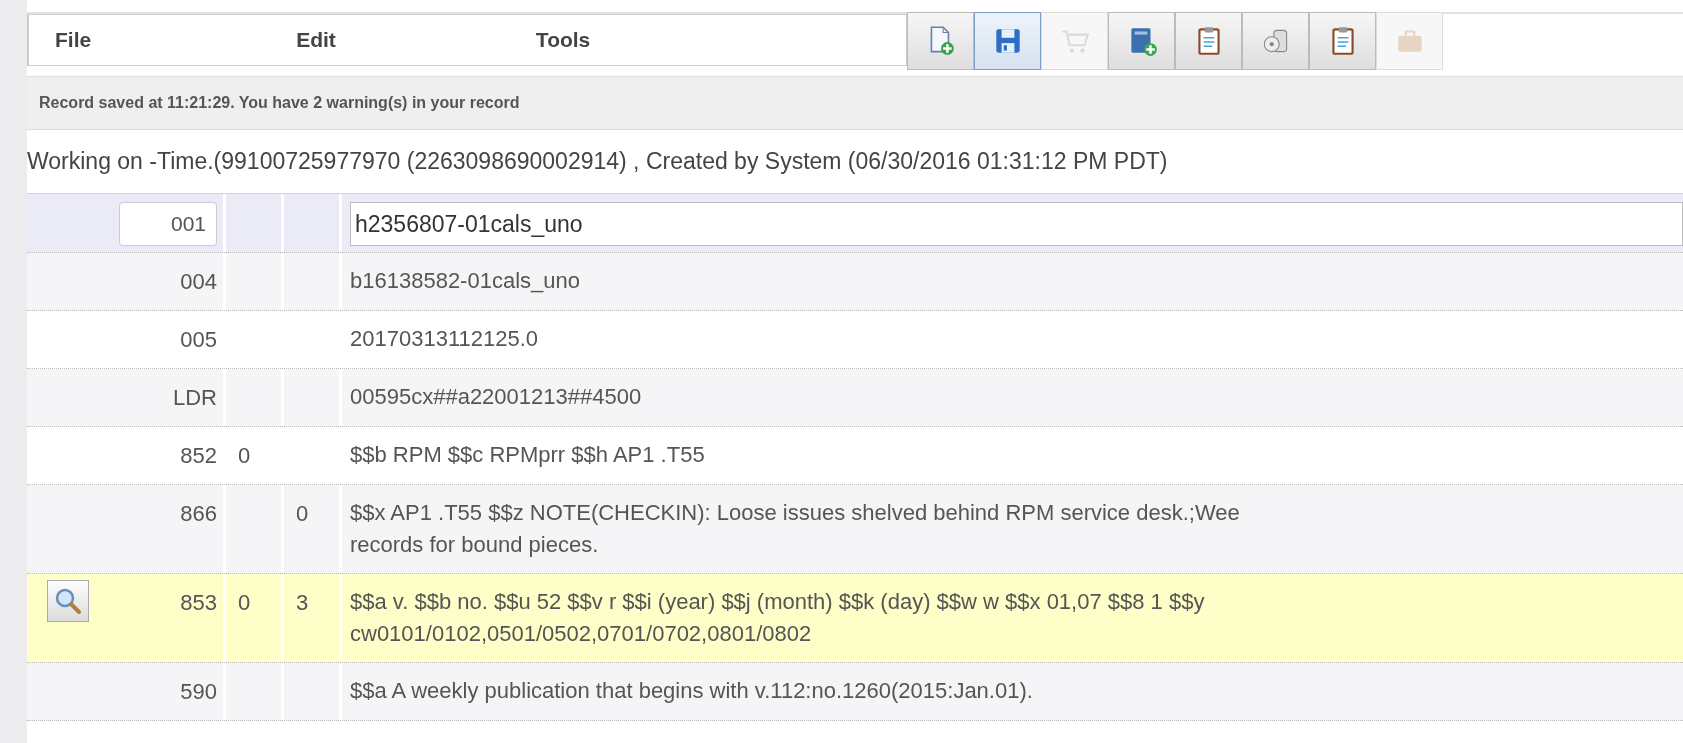 The height and width of the screenshot is (743, 1683). Describe the element at coordinates (855, 618) in the screenshot. I see `field-row: 853 0 3 $$a v. $$b no. $$u 52 $$v r $$i (year) $$j (month) $$k (day) $$w w $$x 01,07 $$8 1 $$y cw0101/0102,0501/0502,0701/0702,0801/0802` at that location.